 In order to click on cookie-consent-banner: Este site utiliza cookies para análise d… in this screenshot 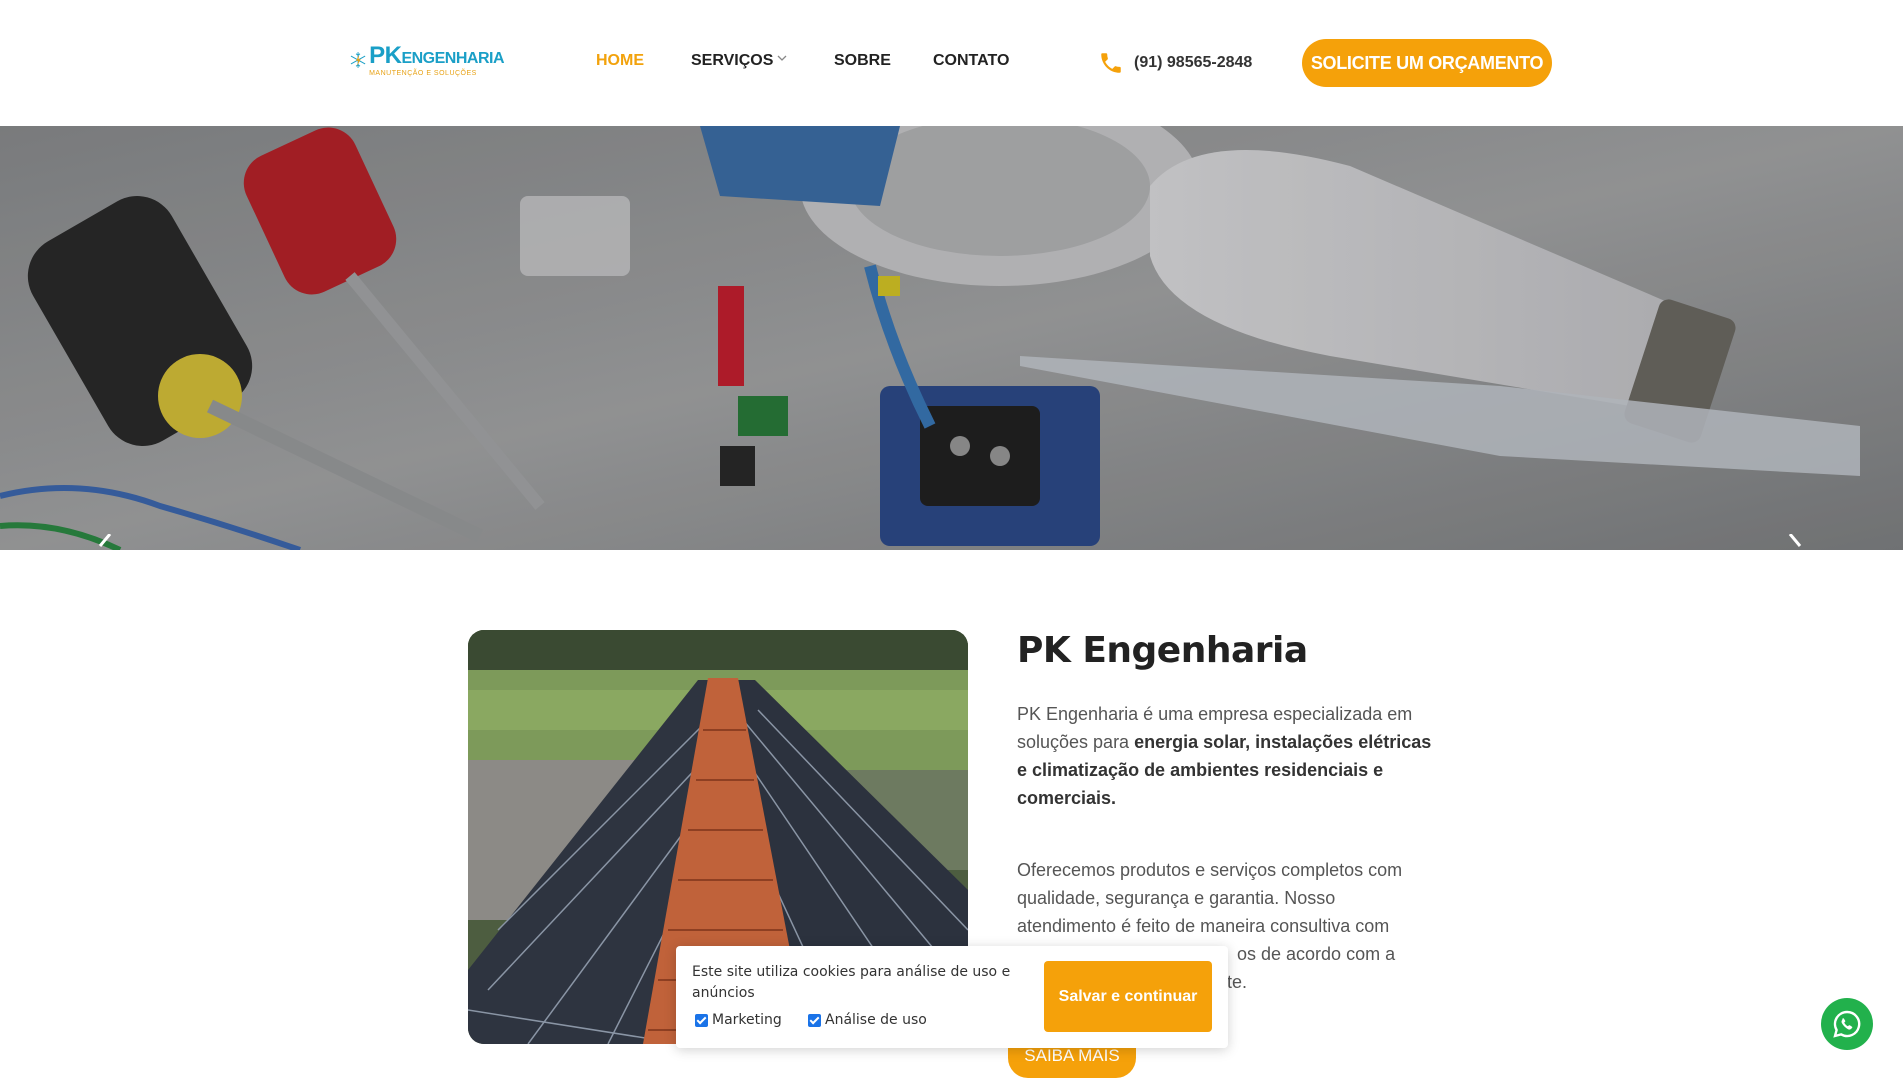, I will do `click(952, 997)`.